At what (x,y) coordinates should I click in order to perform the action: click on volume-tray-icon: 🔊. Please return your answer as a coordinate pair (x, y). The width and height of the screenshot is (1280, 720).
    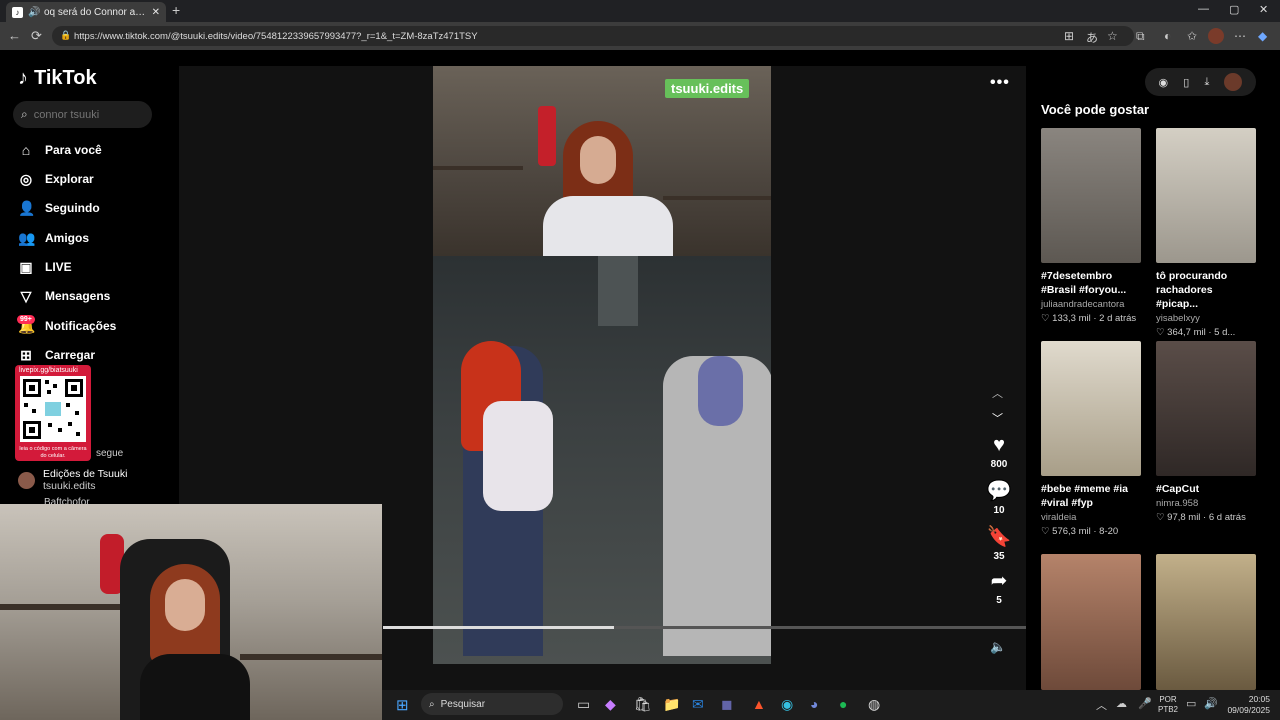
    Looking at the image, I should click on (1211, 703).